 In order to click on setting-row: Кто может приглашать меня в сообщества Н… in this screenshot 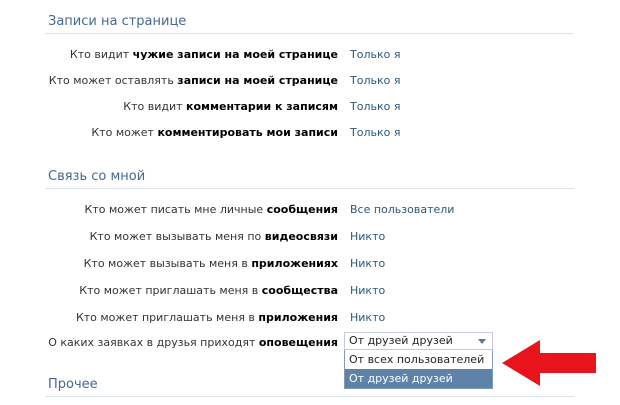, I will do `click(310, 292)`.